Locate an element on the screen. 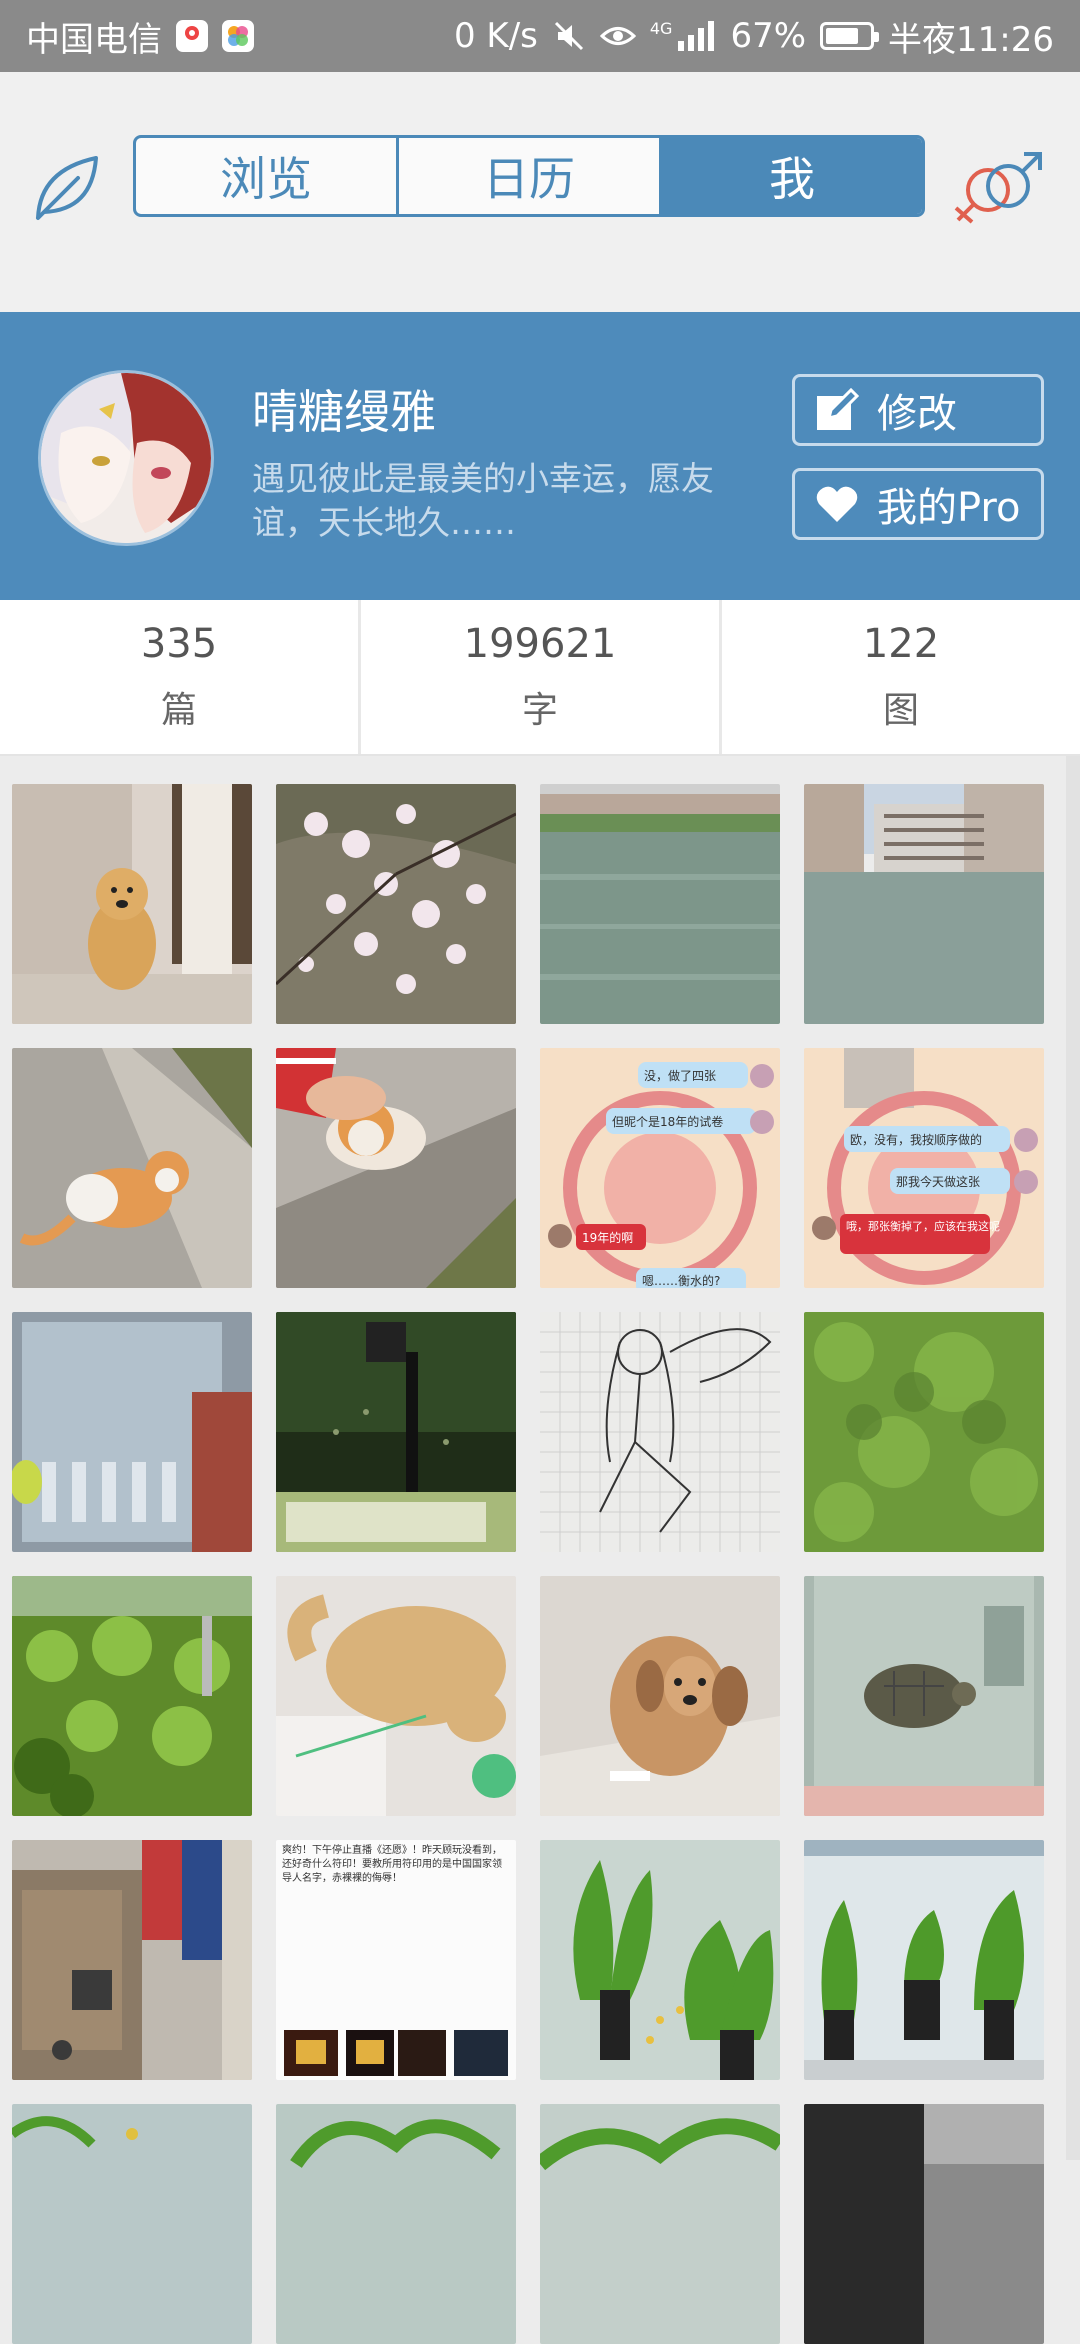  chat-bubble: 欧，没有，我按顺序做的 is located at coordinates (916, 1139).